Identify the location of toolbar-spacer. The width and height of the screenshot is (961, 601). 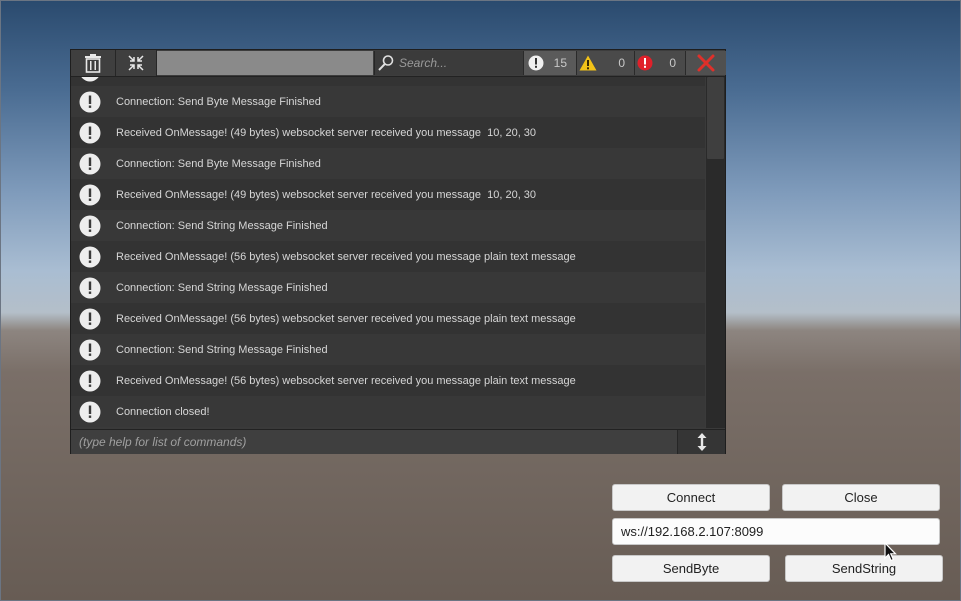
(265, 63).